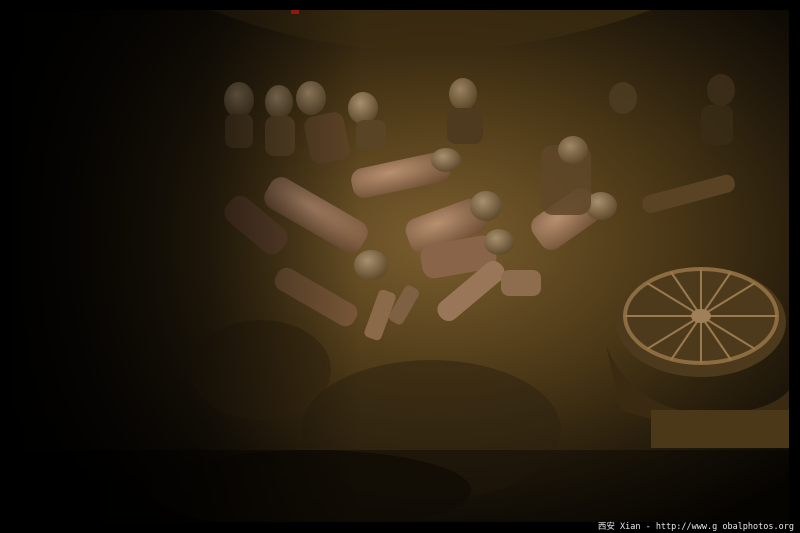 Image resolution: width=800 pixels, height=533 pixels. Describe the element at coordinates (695, 527) in the screenshot. I see `photo-caption: 西安 Xian - http://www.g obalphotos.org` at that location.